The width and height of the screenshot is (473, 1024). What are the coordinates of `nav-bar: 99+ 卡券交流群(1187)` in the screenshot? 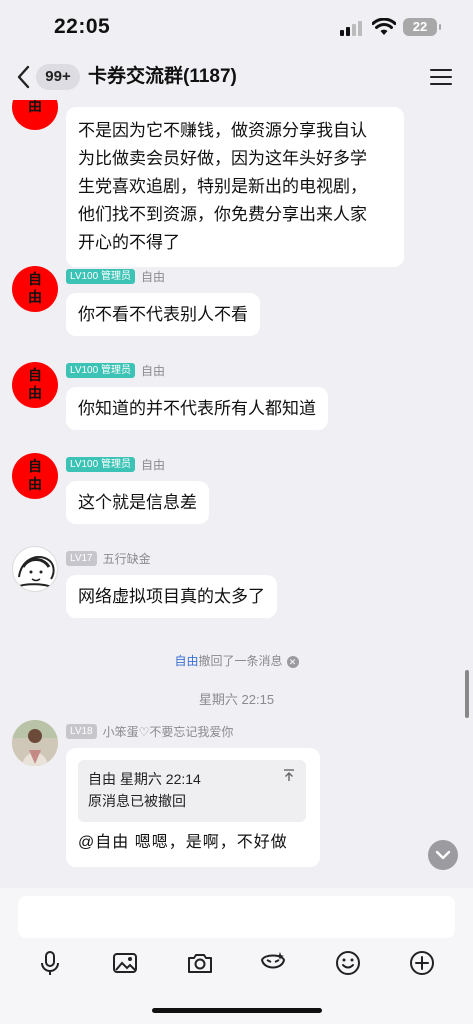 It's located at (236, 77).